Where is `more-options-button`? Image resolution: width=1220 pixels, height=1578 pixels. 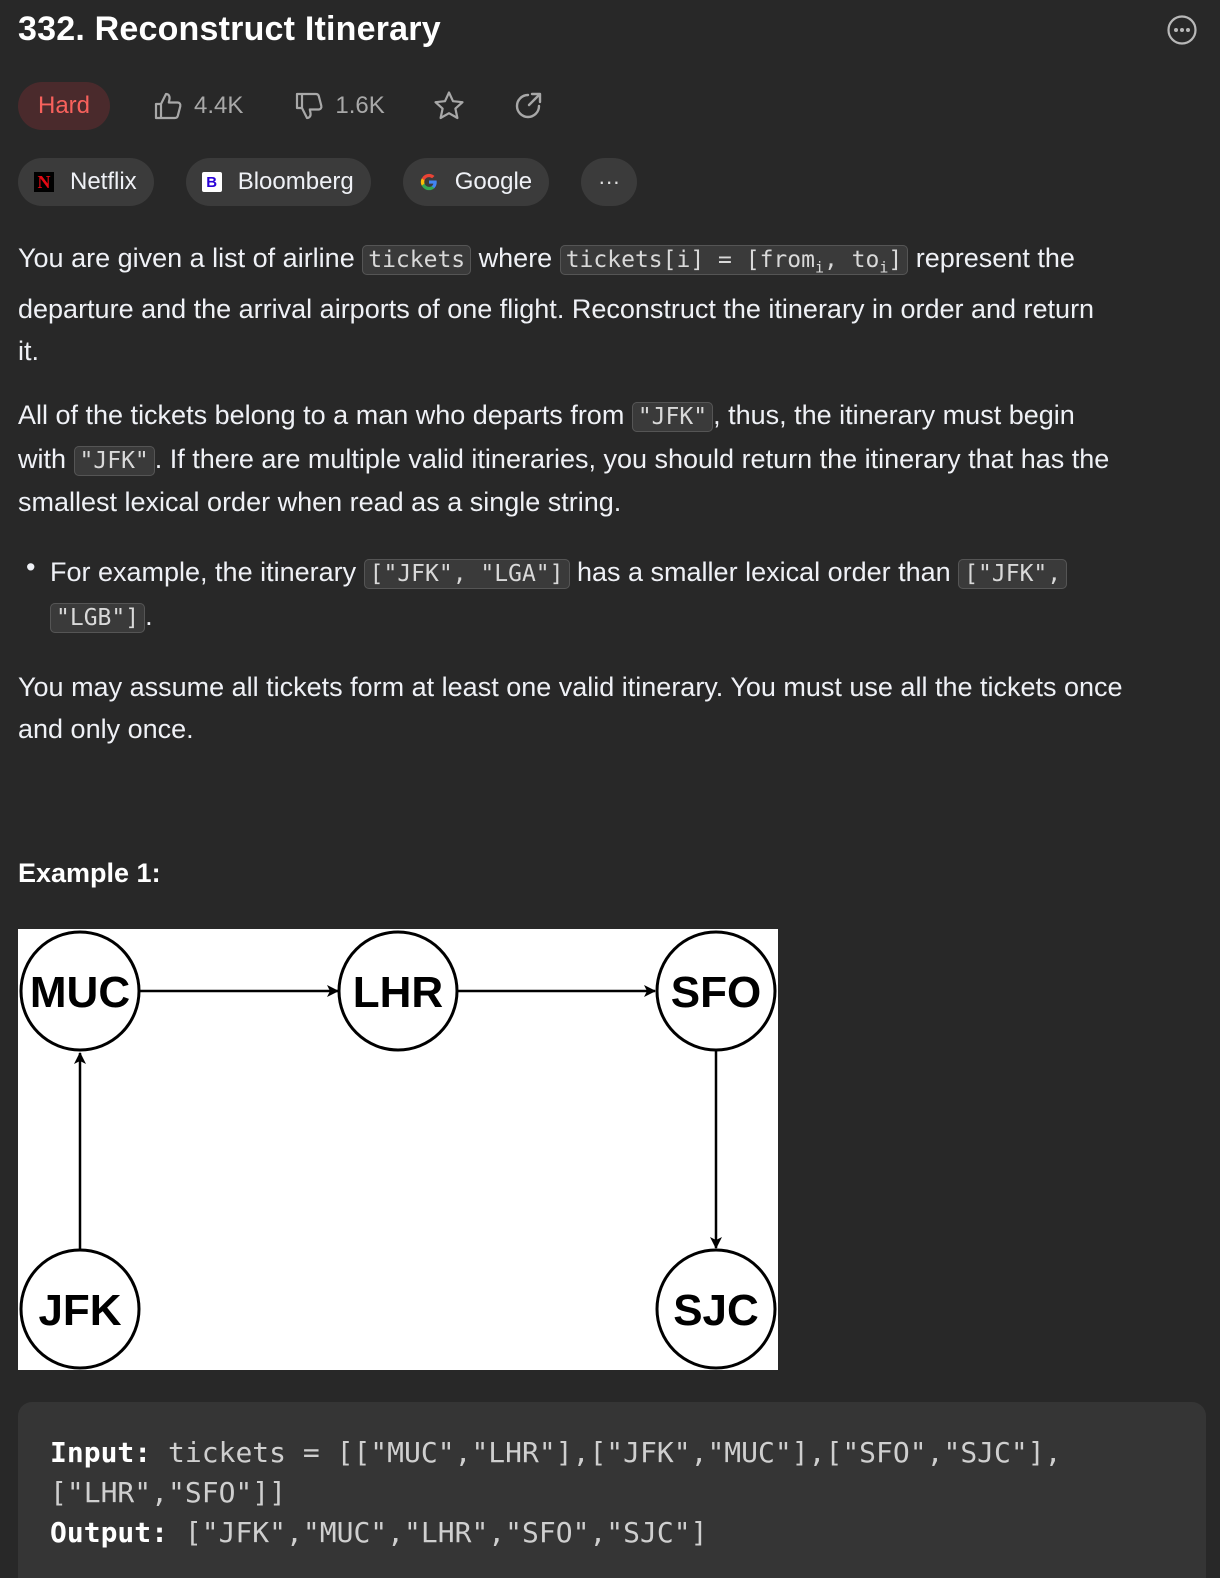 more-options-button is located at coordinates (1182, 30).